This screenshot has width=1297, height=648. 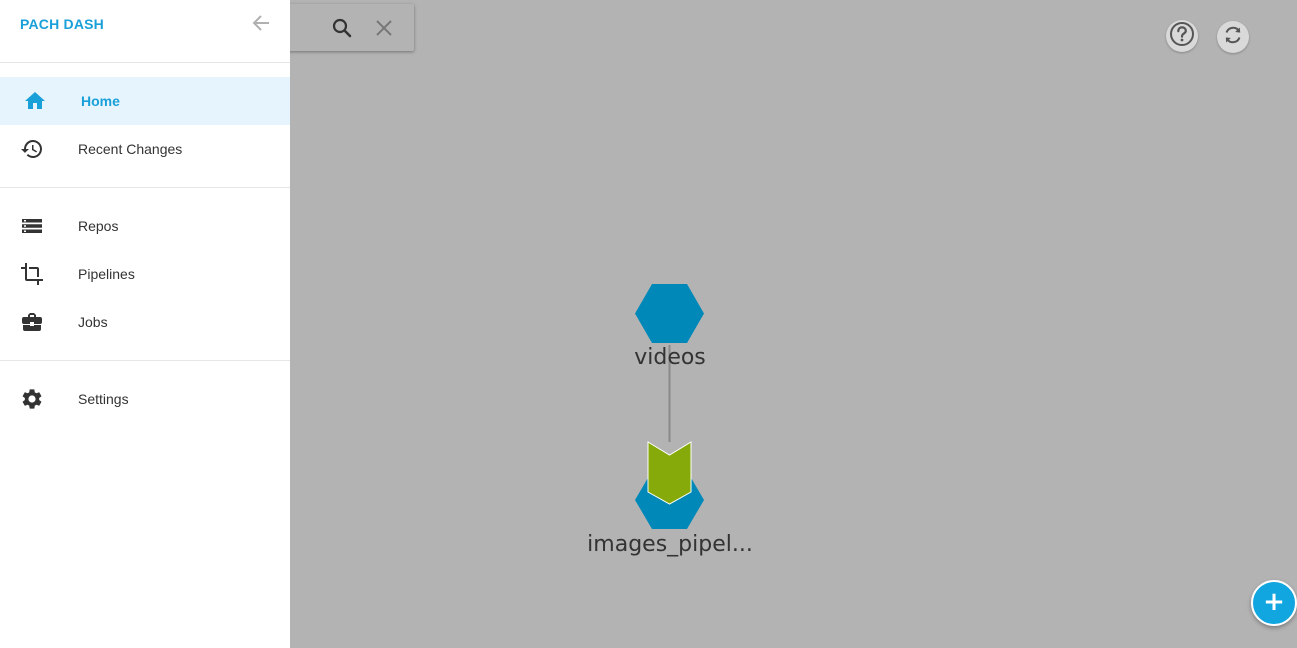 I want to click on nav-label-home: Home, so click(x=100, y=101).